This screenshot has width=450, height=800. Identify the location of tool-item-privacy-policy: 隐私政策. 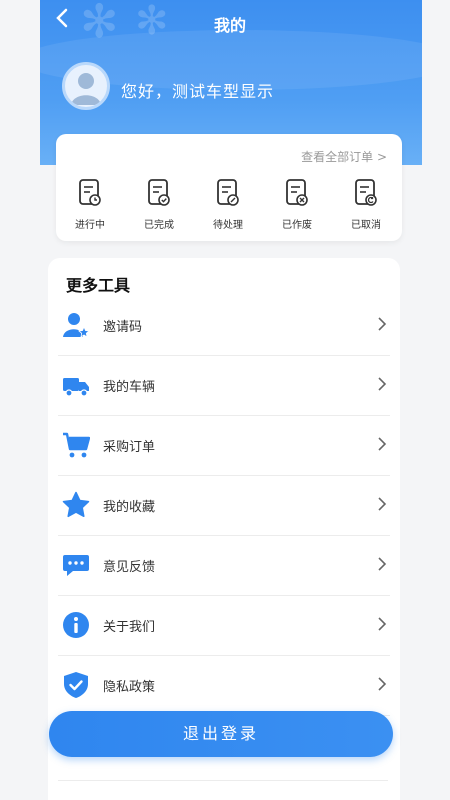
(224, 686).